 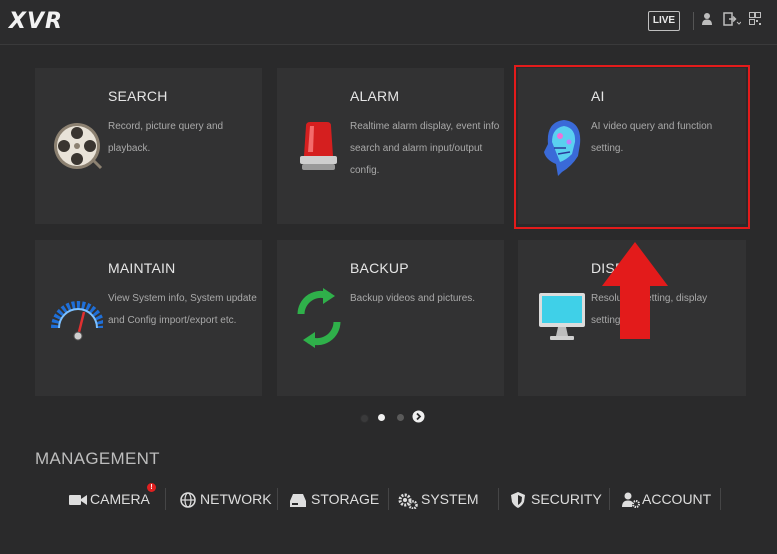 What do you see at coordinates (381, 417) in the screenshot?
I see `page-dot-active` at bounding box center [381, 417].